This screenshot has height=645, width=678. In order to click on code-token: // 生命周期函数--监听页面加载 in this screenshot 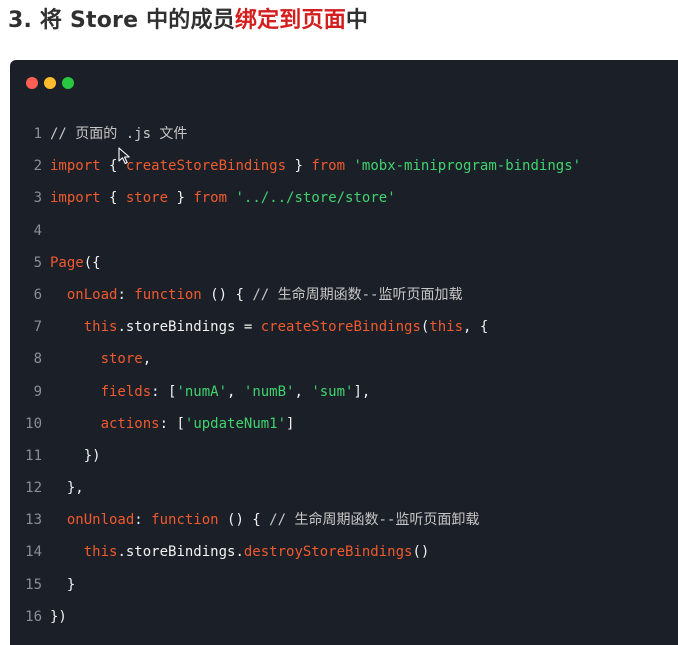, I will do `click(357, 294)`.